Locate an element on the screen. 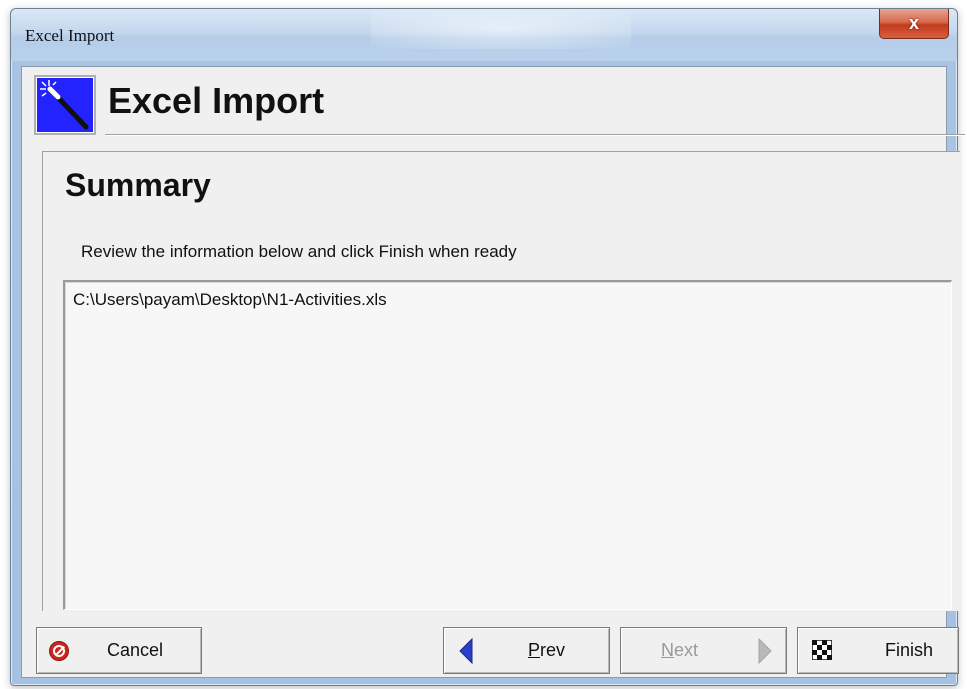 The height and width of the screenshot is (689, 967). window-title: Excel Import is located at coordinates (70, 35).